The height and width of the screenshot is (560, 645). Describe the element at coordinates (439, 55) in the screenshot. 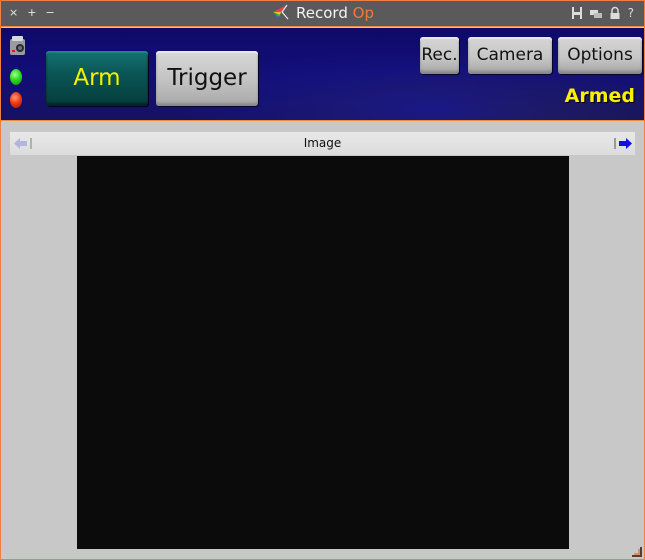

I see `rec-button: Rec.` at that location.